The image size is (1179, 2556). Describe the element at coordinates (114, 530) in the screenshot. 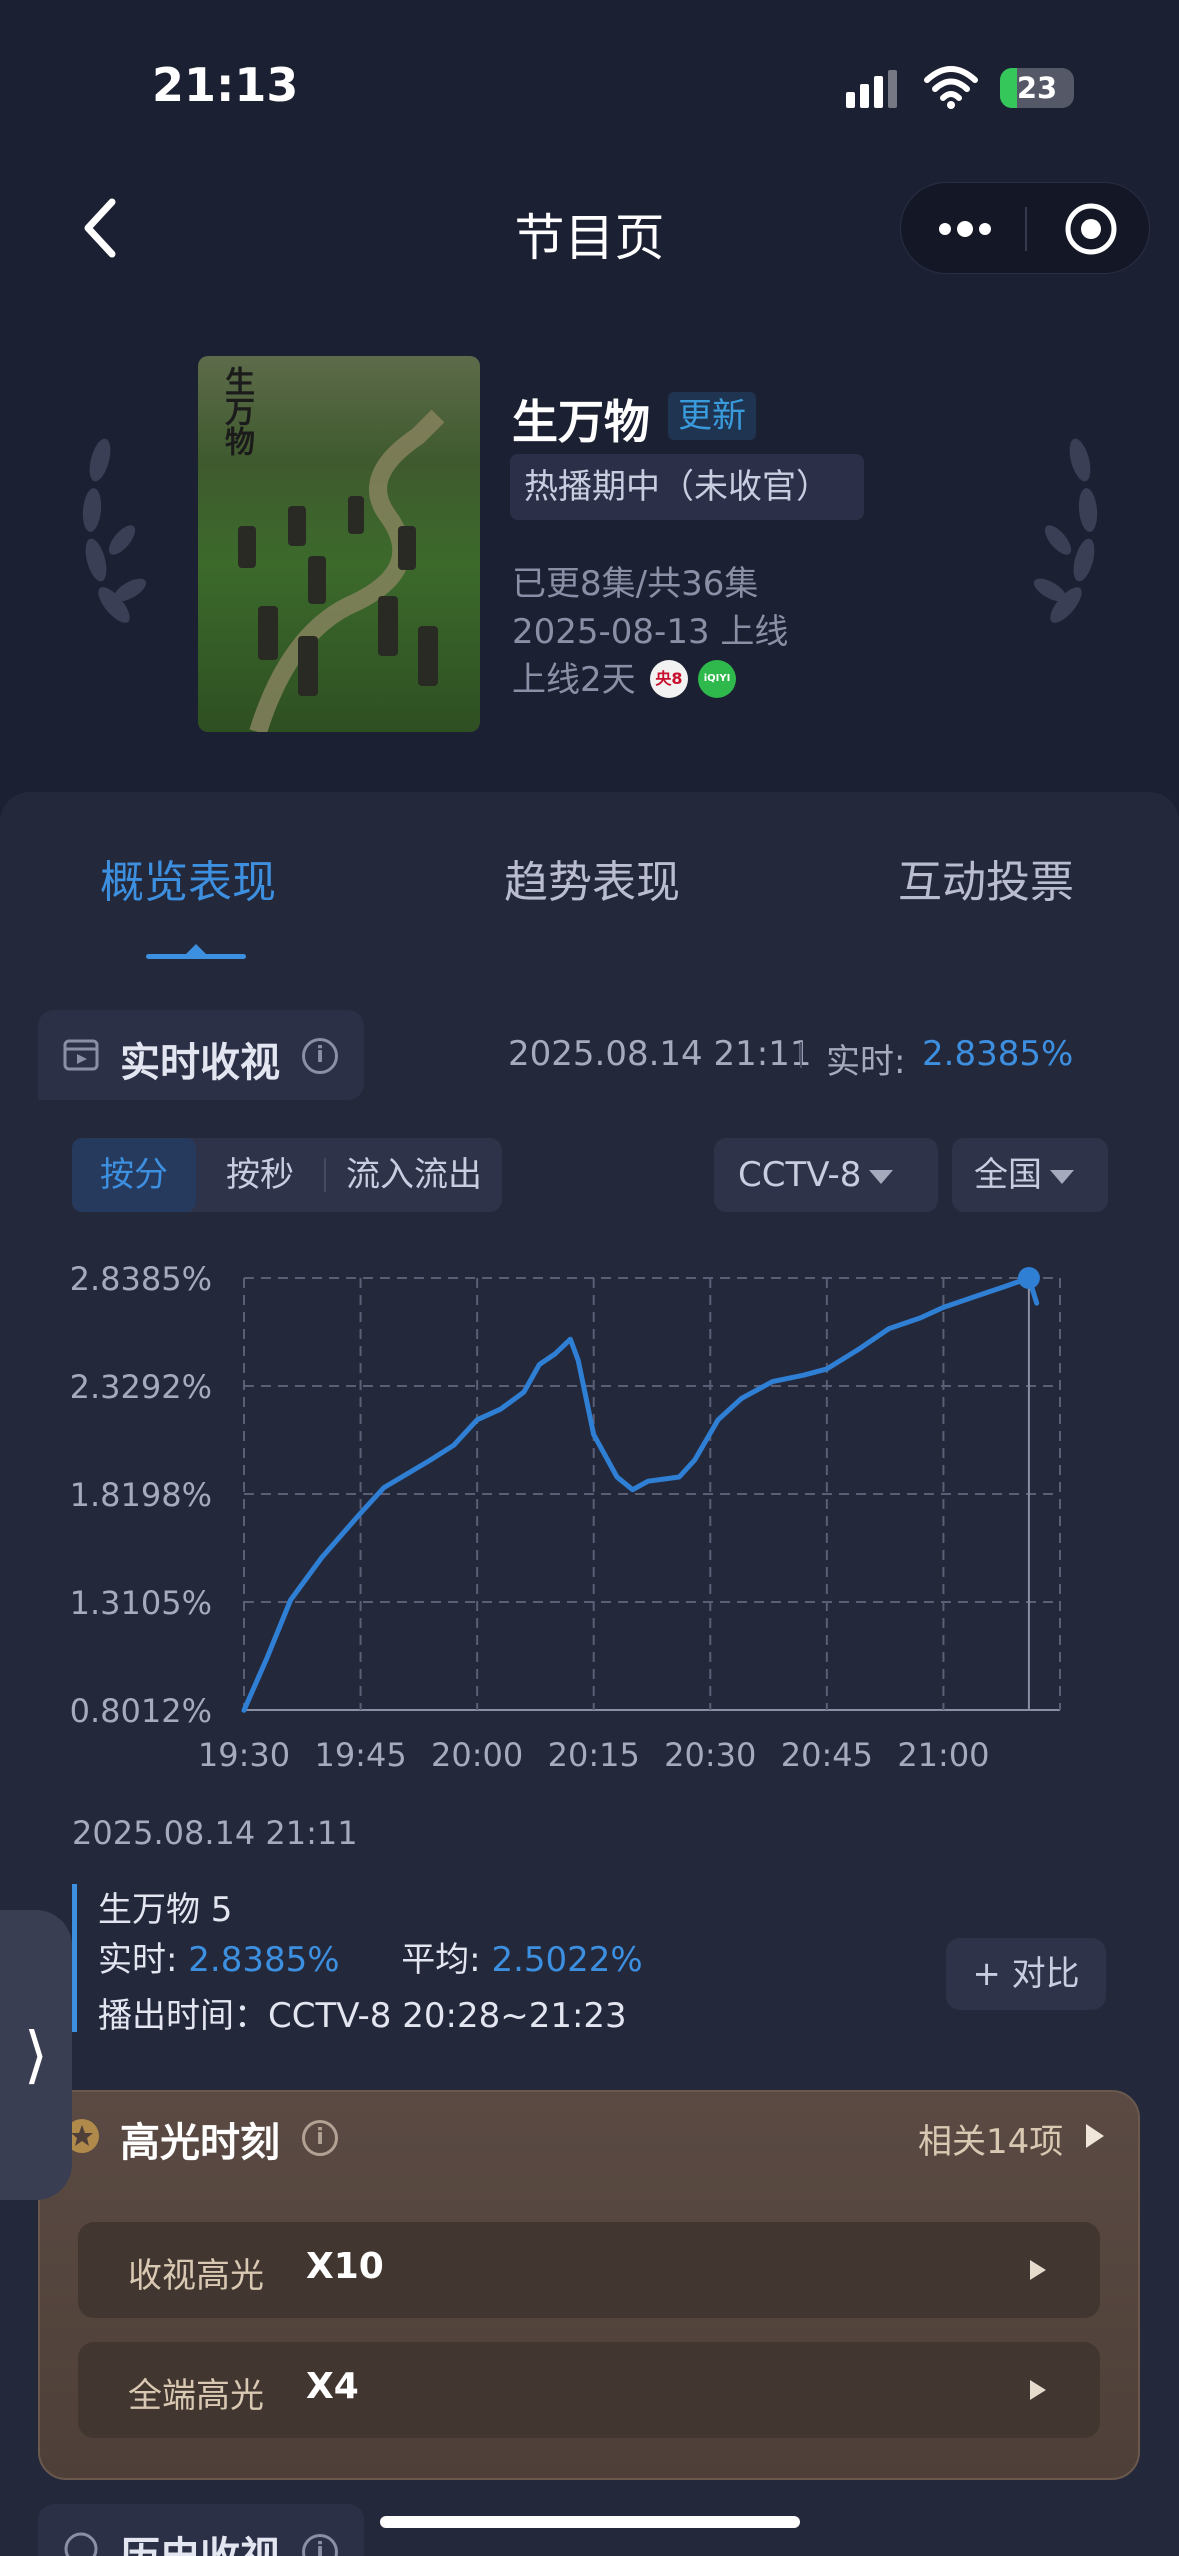

I see `laurel-left-icon` at that location.